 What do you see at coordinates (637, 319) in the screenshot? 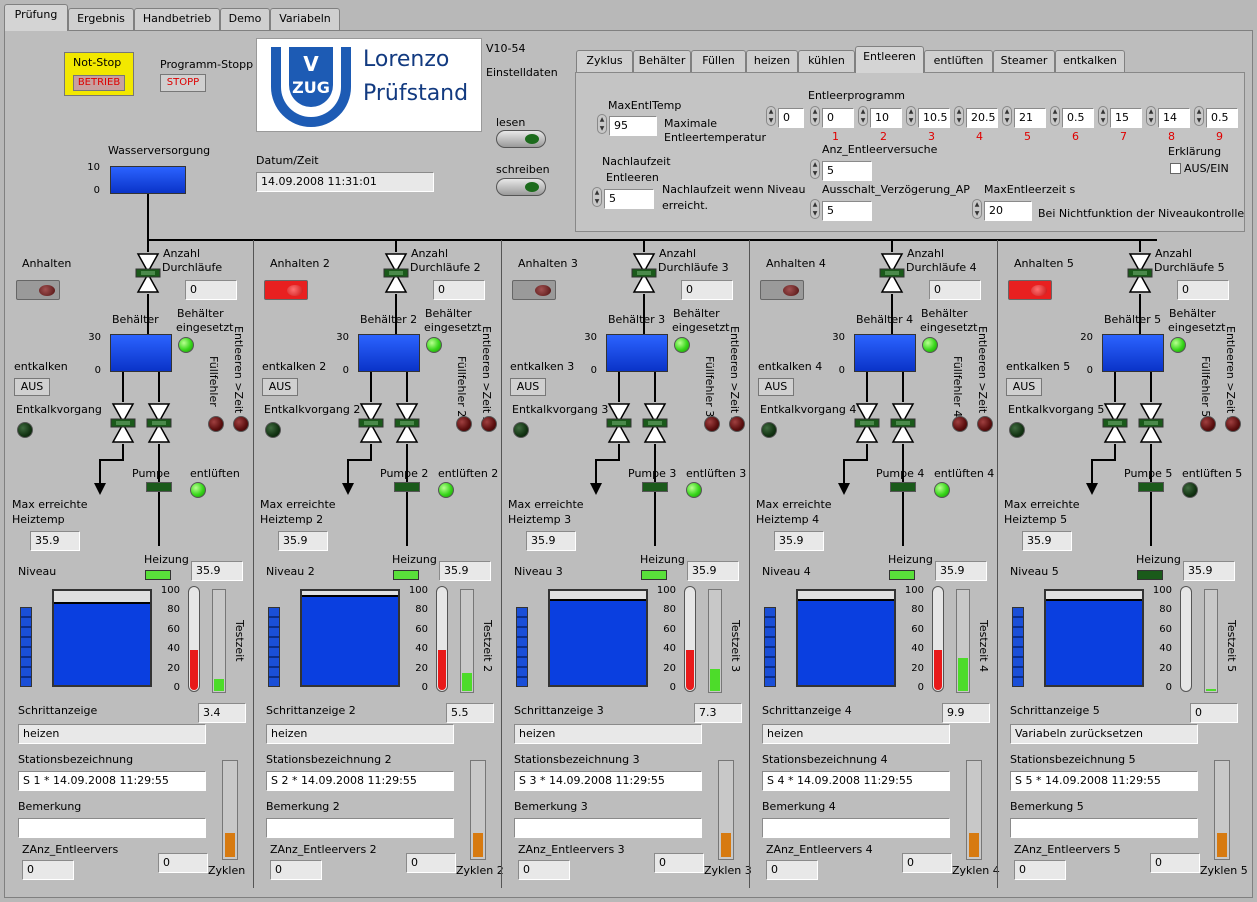
I see `st3-behaelter-label: Behälter 3` at bounding box center [637, 319].